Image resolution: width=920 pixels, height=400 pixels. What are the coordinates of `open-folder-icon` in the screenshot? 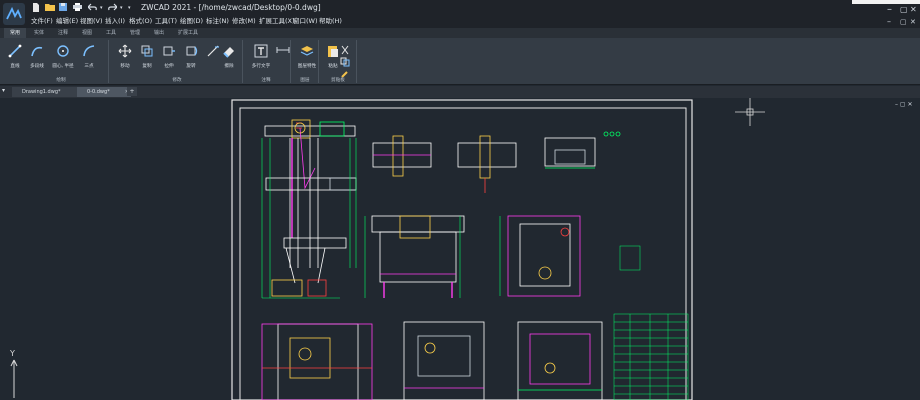 It's located at (50, 8).